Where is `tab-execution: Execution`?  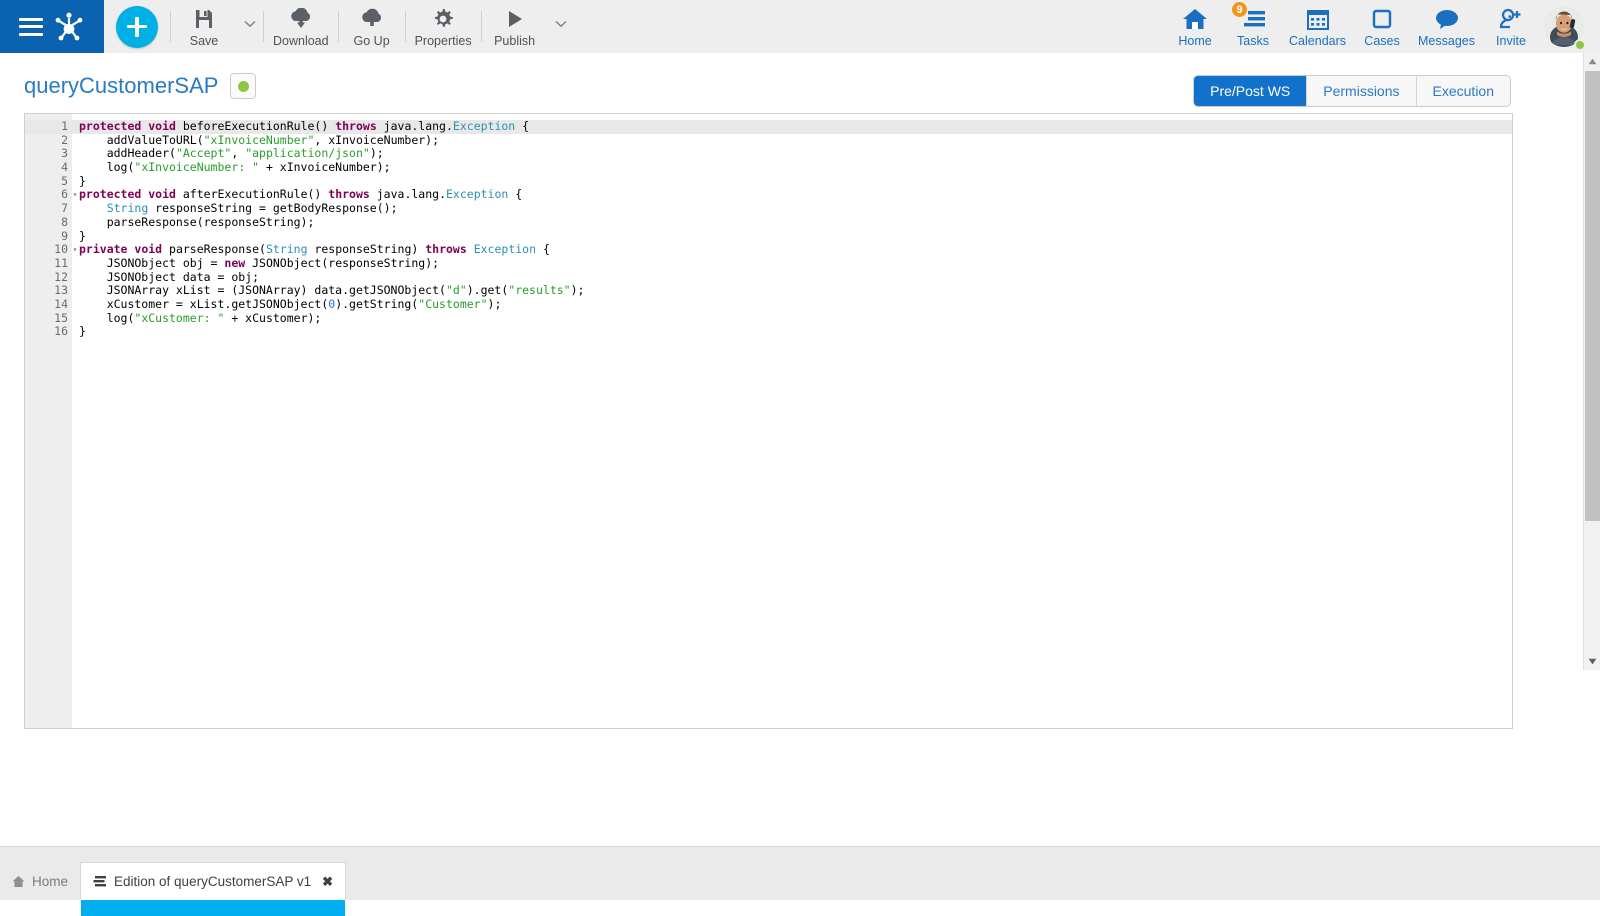 tab-execution: Execution is located at coordinates (1463, 91).